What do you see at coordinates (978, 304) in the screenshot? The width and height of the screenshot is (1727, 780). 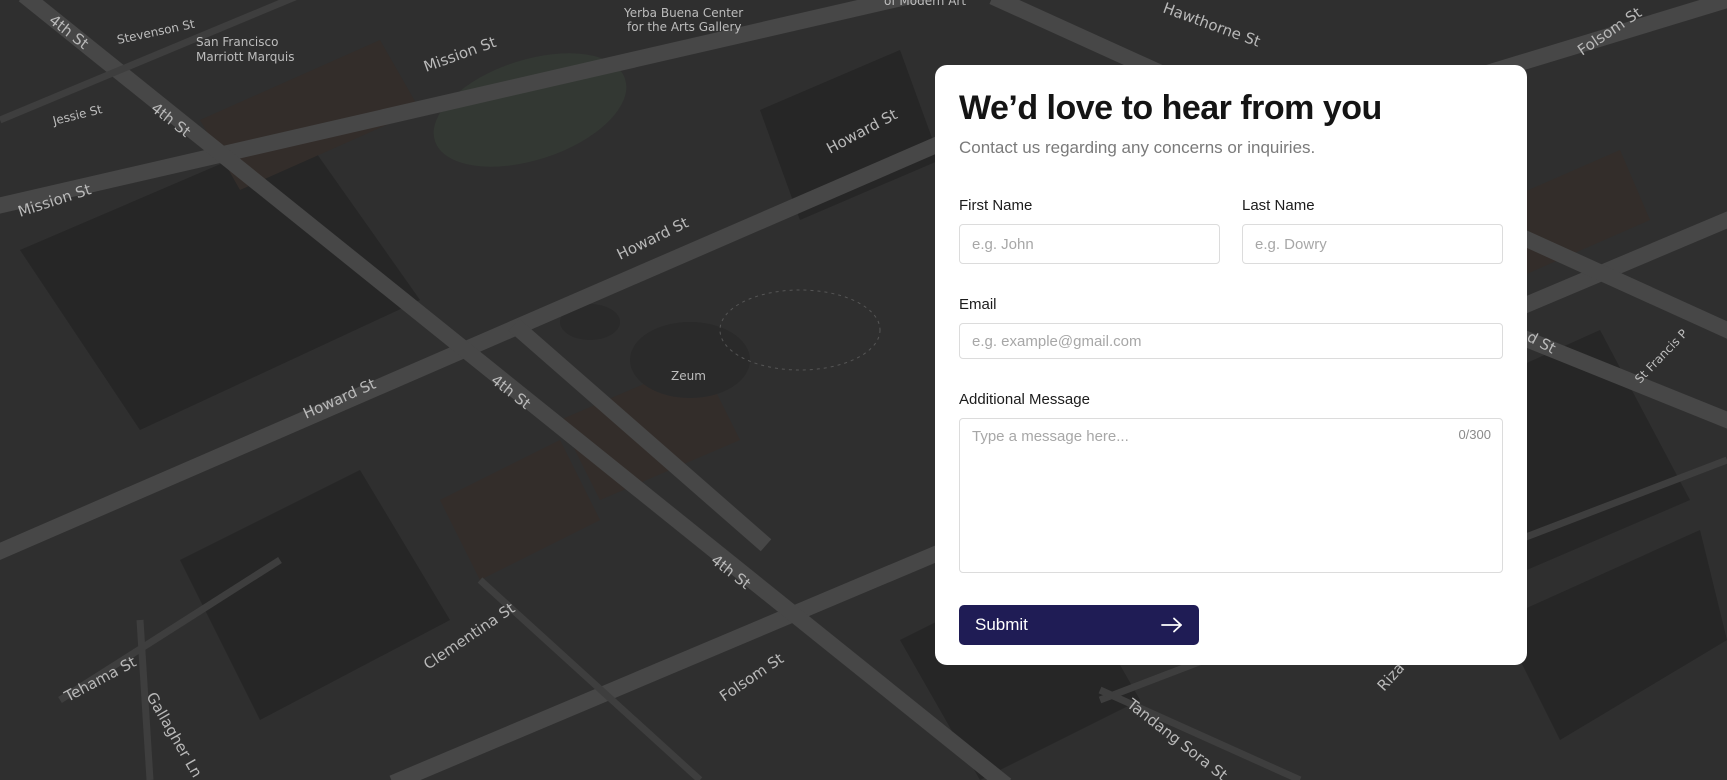 I see `email-label: Email` at bounding box center [978, 304].